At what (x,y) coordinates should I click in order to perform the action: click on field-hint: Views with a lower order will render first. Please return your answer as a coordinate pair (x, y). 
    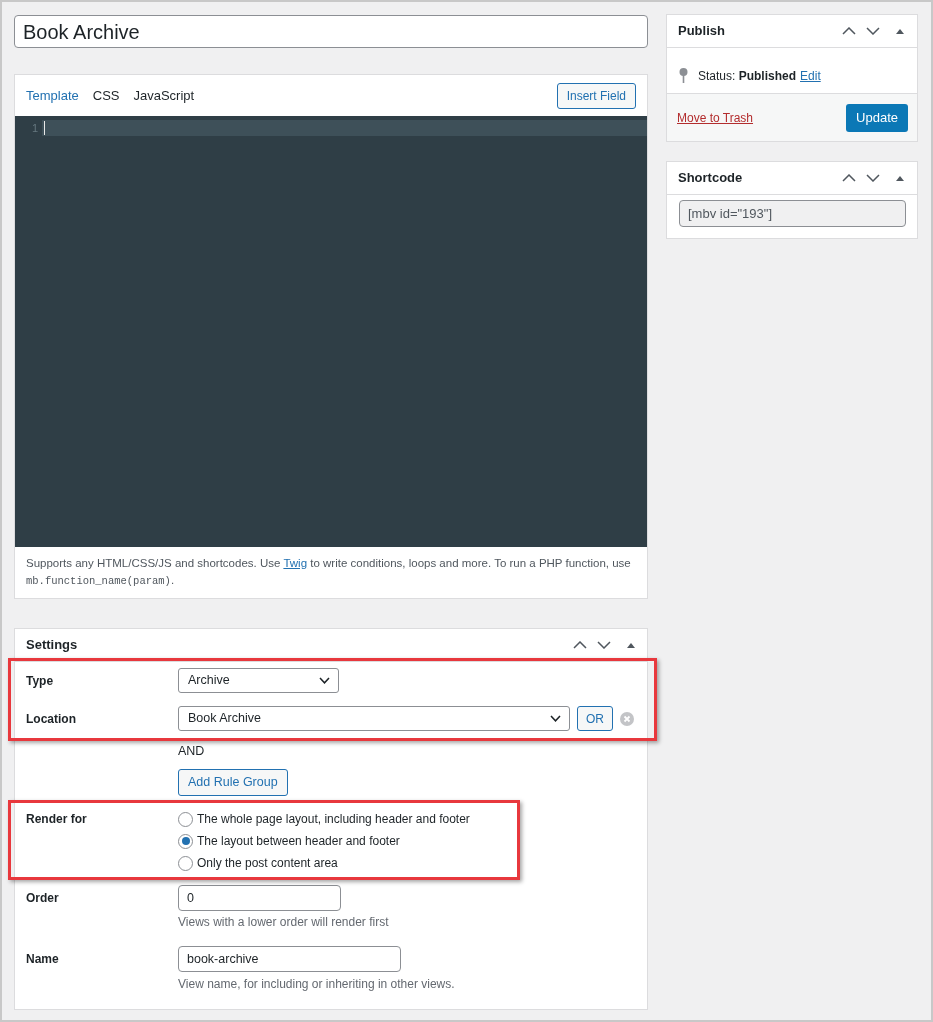
    Looking at the image, I should click on (283, 922).